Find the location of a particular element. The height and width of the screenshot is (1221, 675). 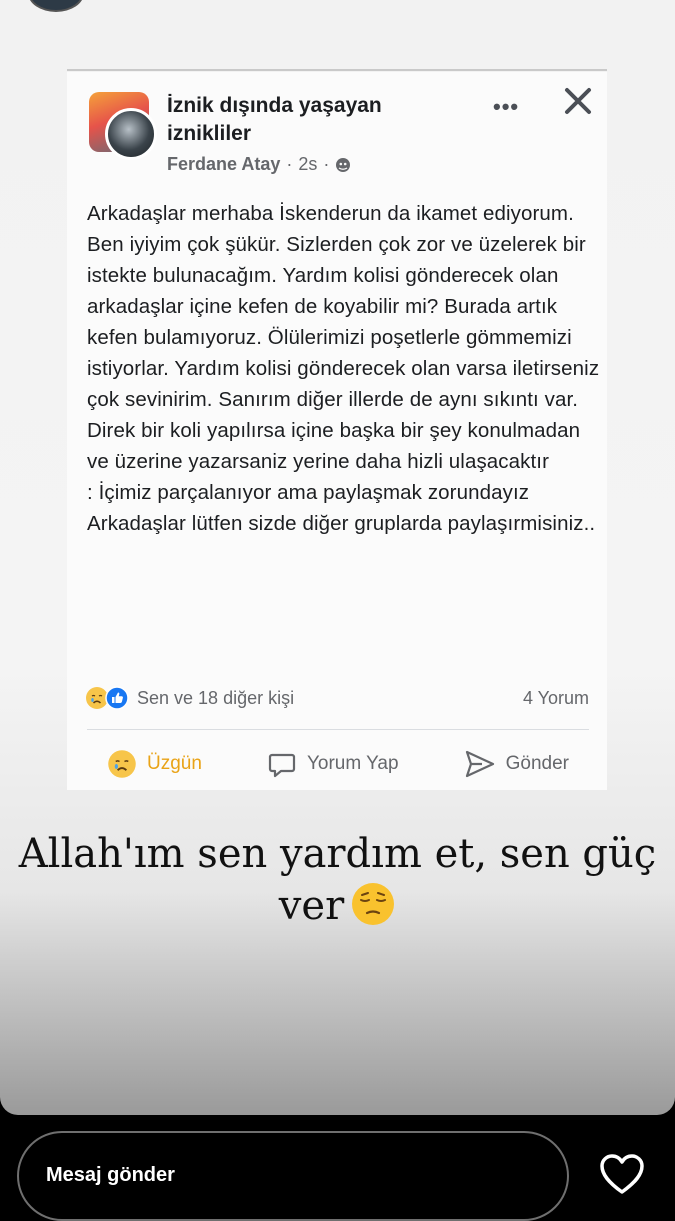

send-button: Gönder is located at coordinates (516, 764).